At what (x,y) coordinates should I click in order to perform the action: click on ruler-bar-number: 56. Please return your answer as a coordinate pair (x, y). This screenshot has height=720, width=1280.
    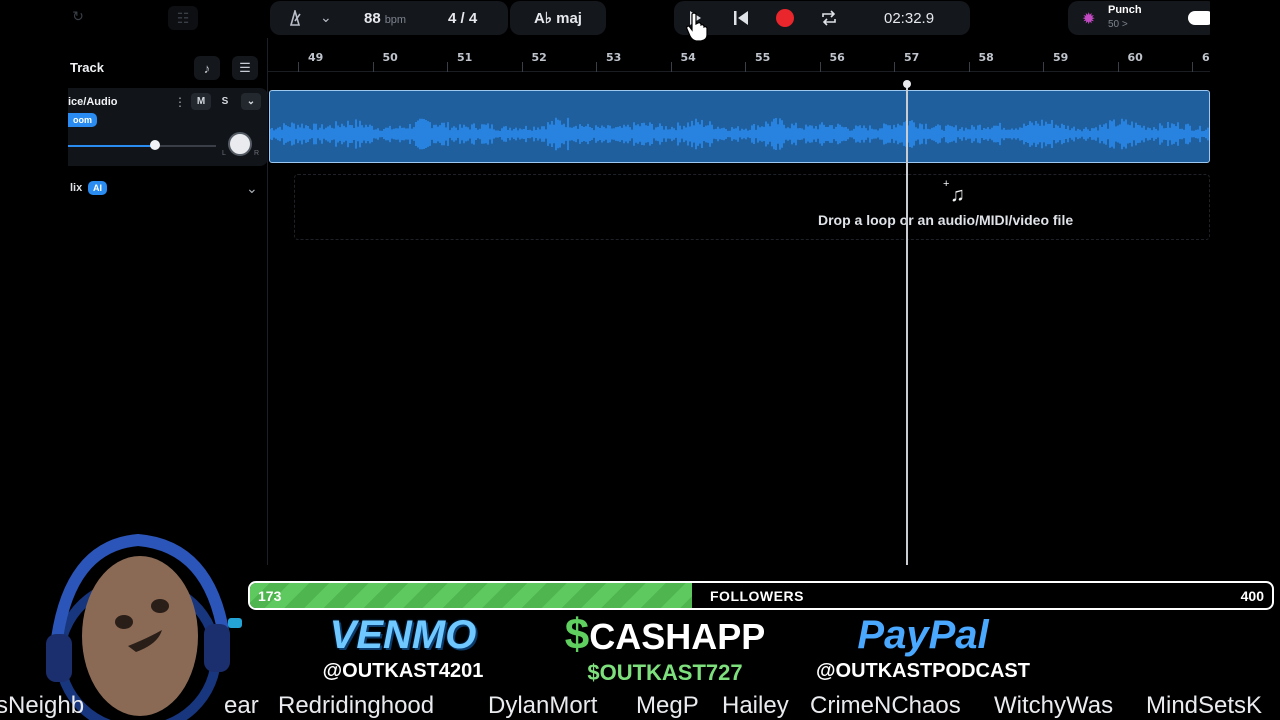
    Looking at the image, I should click on (837, 57).